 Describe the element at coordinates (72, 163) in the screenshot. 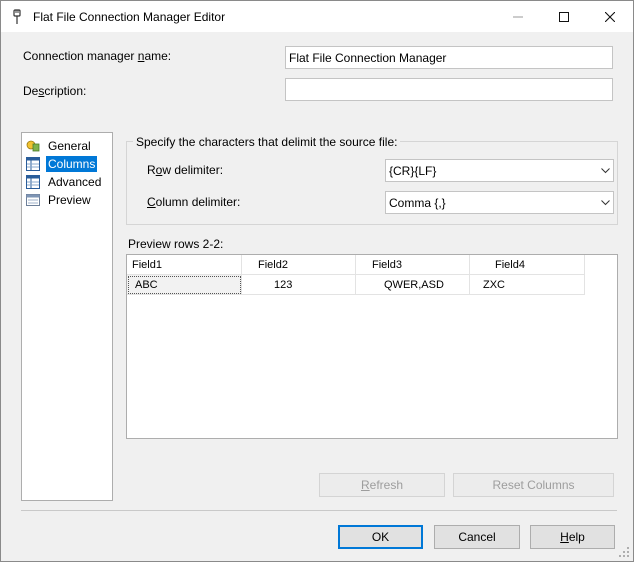

I see `nav-item-label: Columns` at that location.